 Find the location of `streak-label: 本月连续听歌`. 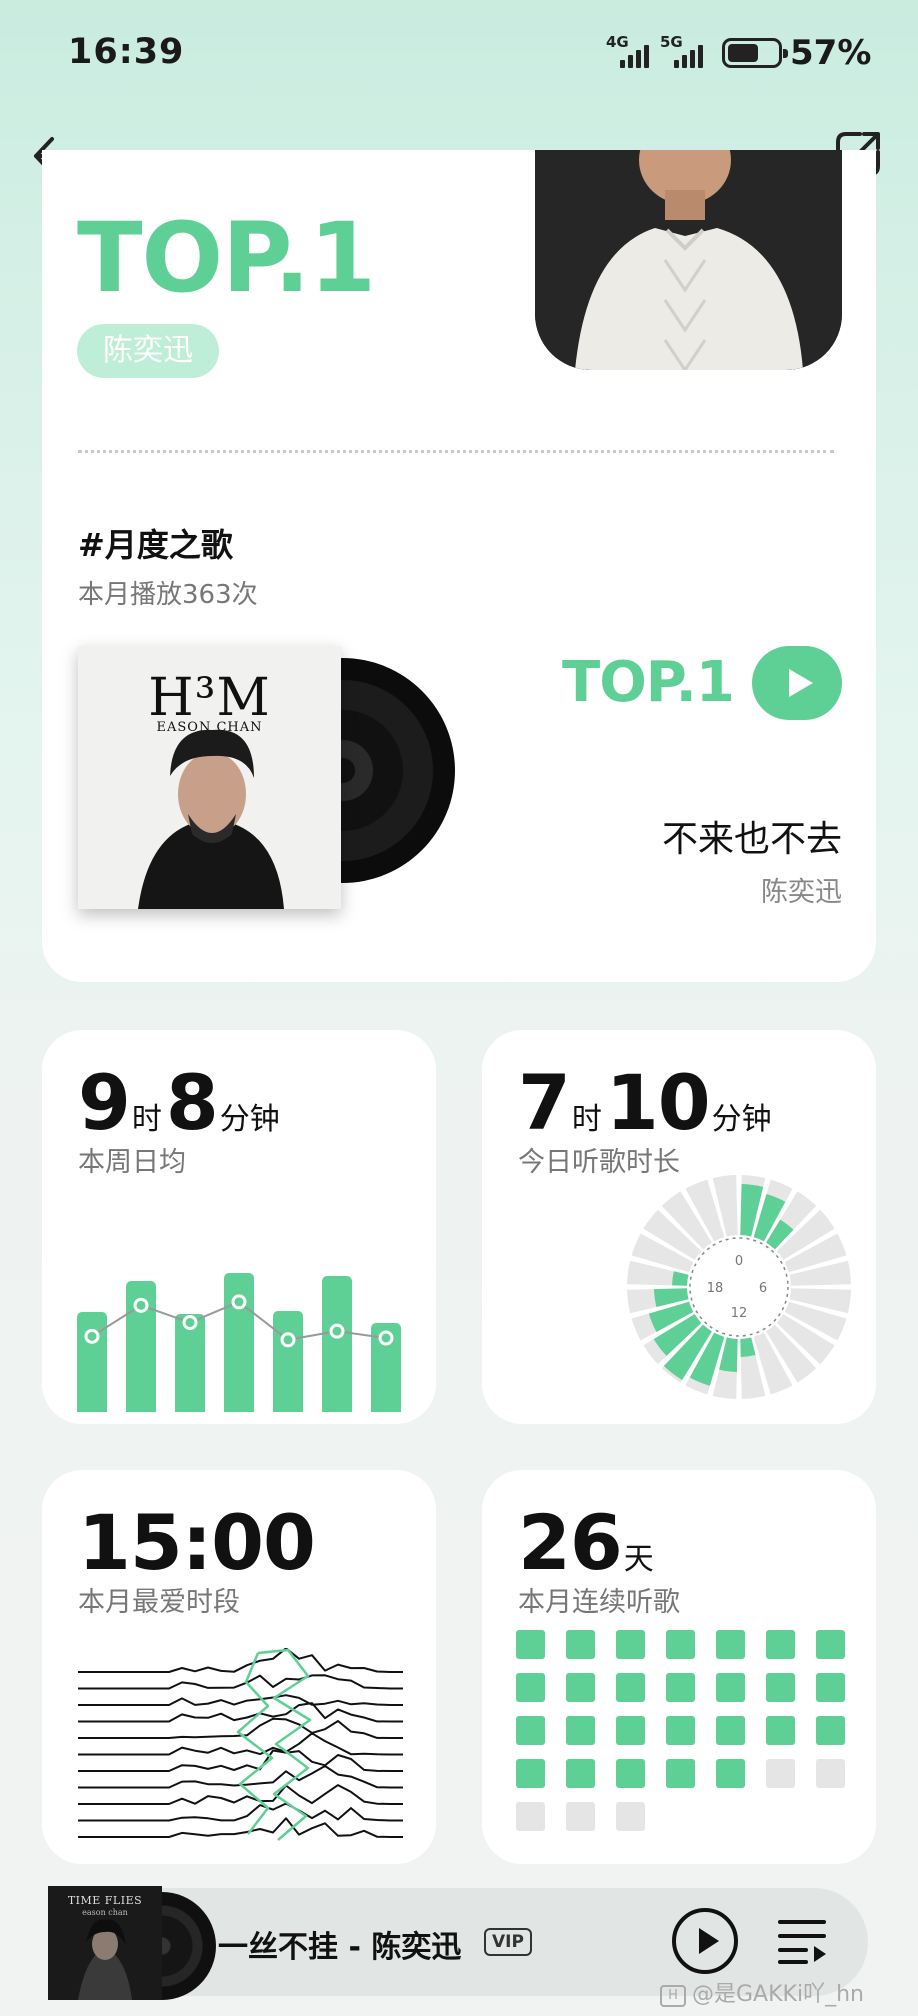

streak-label: 本月连续听歌 is located at coordinates (599, 1602).